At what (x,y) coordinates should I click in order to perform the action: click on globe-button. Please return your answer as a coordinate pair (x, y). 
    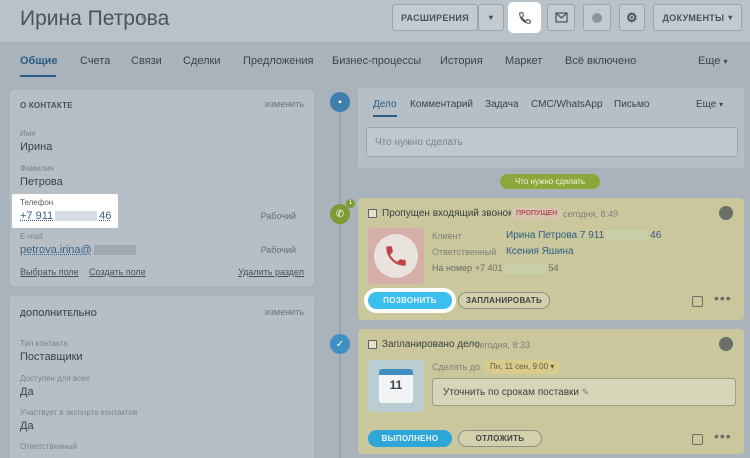
    Looking at the image, I should click on (597, 17).